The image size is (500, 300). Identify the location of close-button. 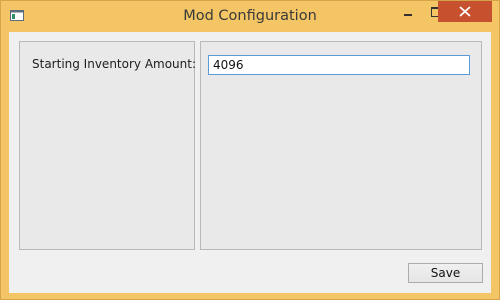
(465, 11).